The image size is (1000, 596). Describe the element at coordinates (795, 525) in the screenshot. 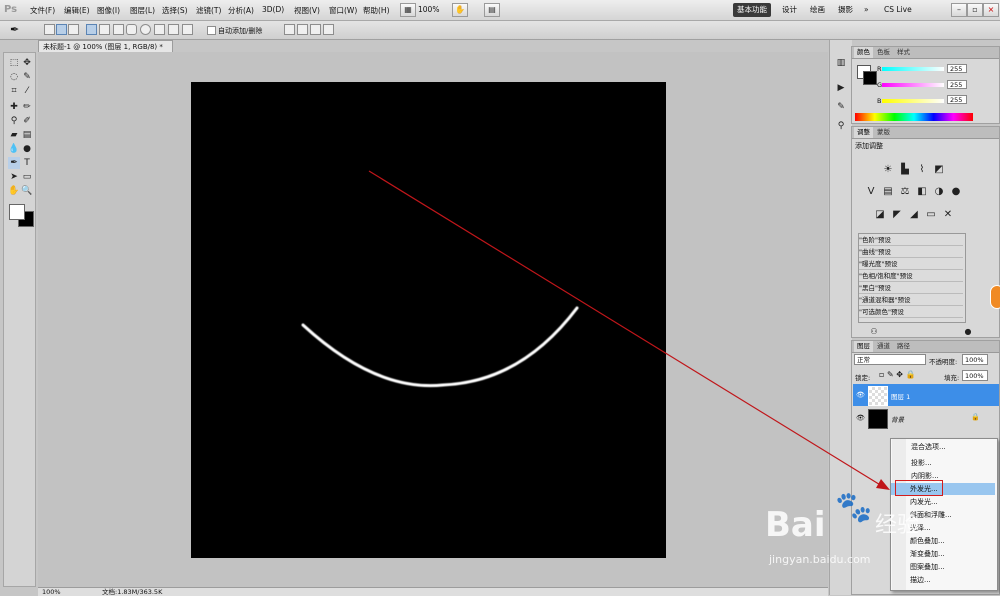

I see `watermark-brand: Bai` at that location.